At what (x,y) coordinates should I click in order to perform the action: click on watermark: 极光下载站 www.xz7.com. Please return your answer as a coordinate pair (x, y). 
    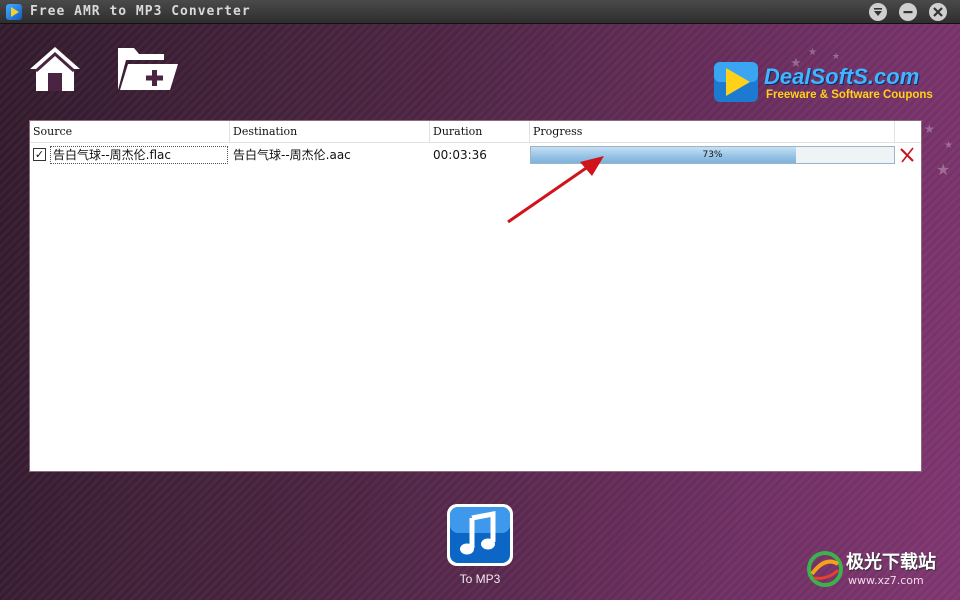
    Looking at the image, I should click on (880, 568).